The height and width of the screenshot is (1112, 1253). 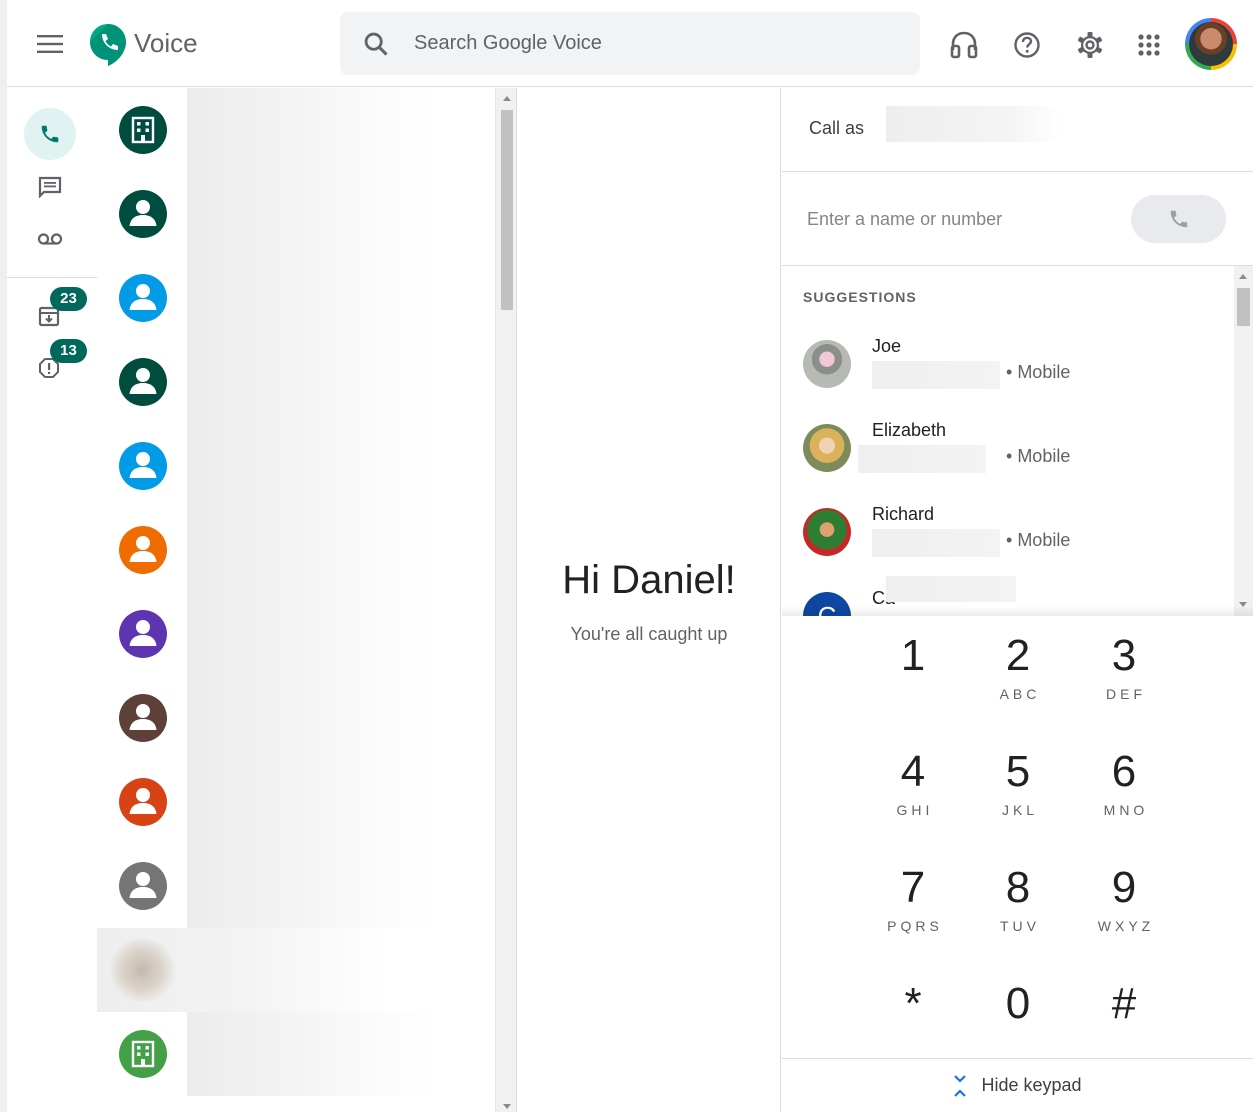 I want to click on keypad-key: 6 MNO, so click(x=1124, y=787).